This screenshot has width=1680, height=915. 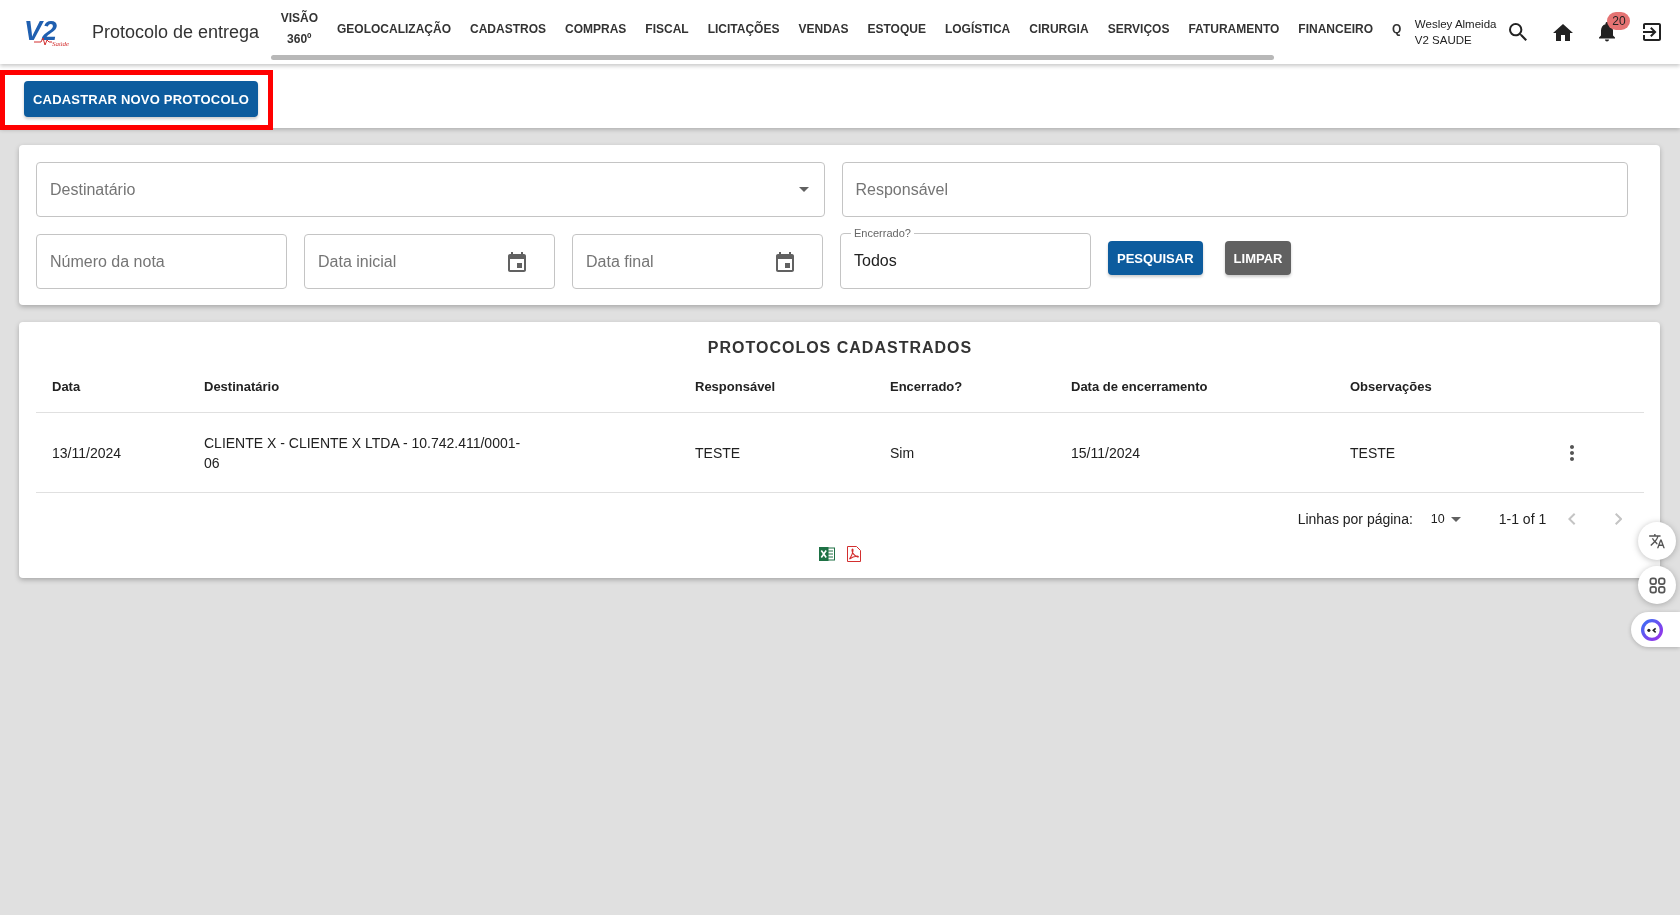 I want to click on nav-menu-item: VENDAS, so click(x=823, y=29).